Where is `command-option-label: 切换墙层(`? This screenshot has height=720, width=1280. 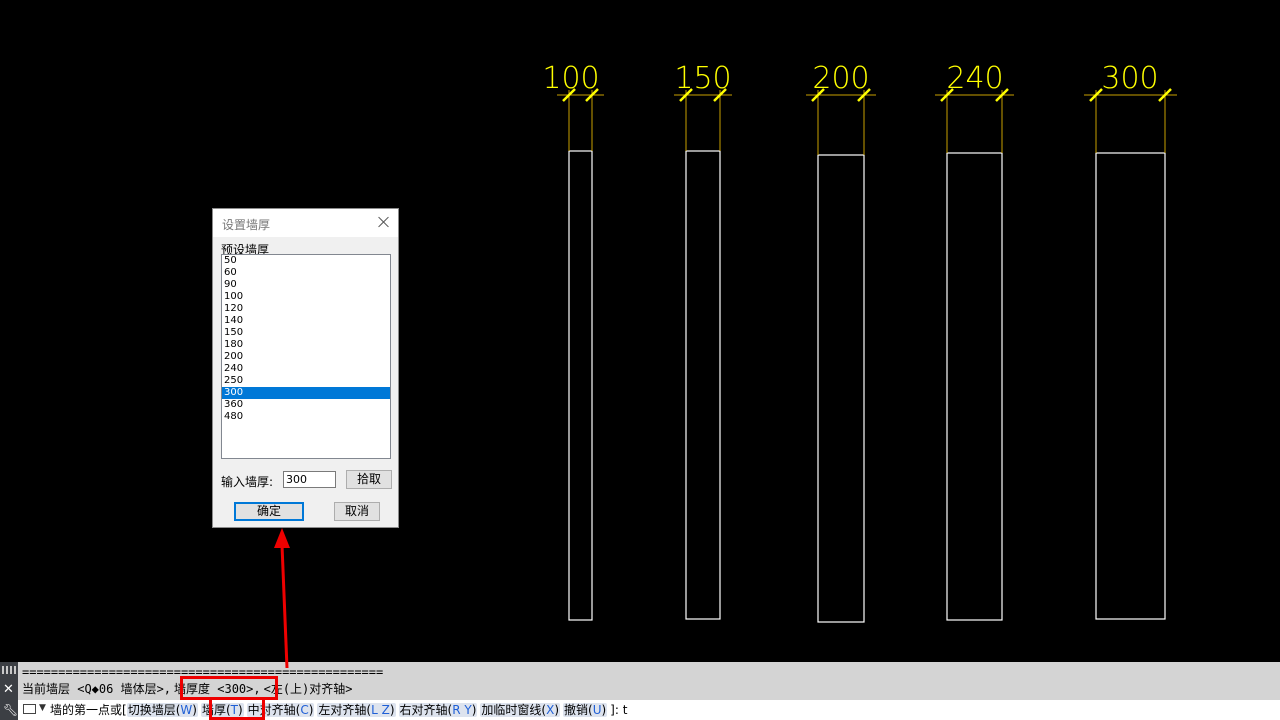
command-option-label: 切换墙层( is located at coordinates (154, 710).